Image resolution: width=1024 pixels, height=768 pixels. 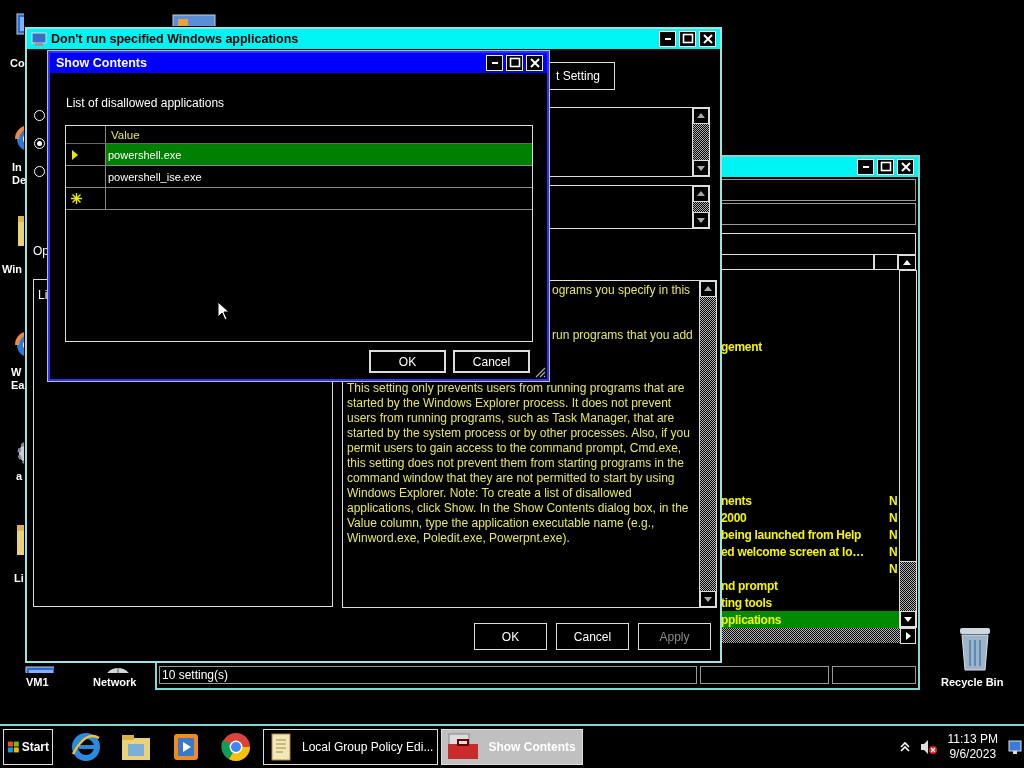 What do you see at coordinates (76, 198) in the screenshot?
I see `new-row-icon` at bounding box center [76, 198].